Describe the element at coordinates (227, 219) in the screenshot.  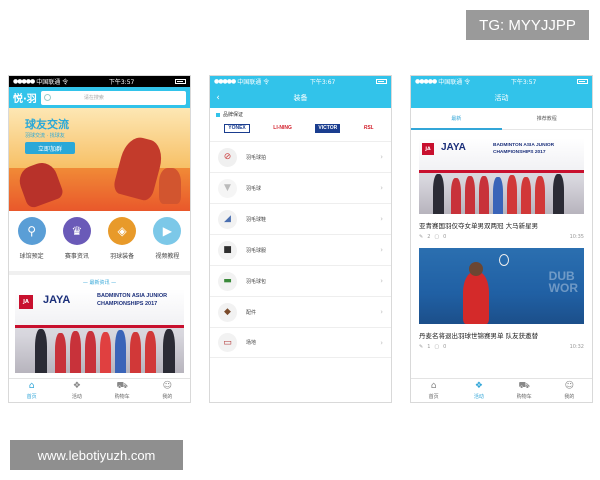
I see `shoe-icon: ◢` at that location.